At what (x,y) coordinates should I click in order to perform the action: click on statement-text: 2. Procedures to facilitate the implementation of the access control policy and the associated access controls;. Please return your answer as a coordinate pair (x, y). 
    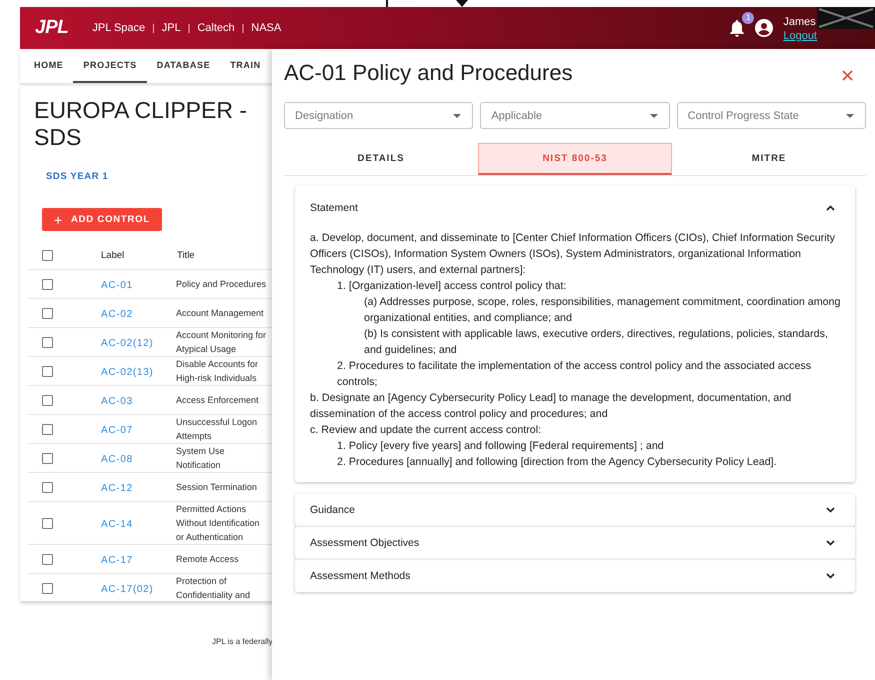
    Looking at the image, I should click on (574, 374).